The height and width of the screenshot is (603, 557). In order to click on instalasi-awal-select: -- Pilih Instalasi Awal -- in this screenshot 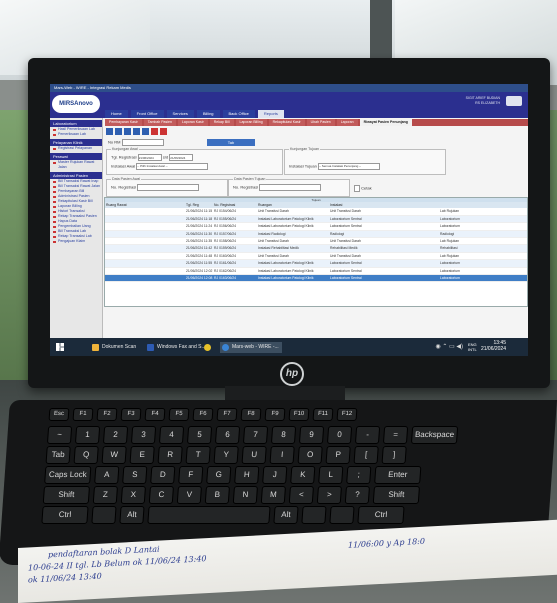, I will do `click(172, 166)`.